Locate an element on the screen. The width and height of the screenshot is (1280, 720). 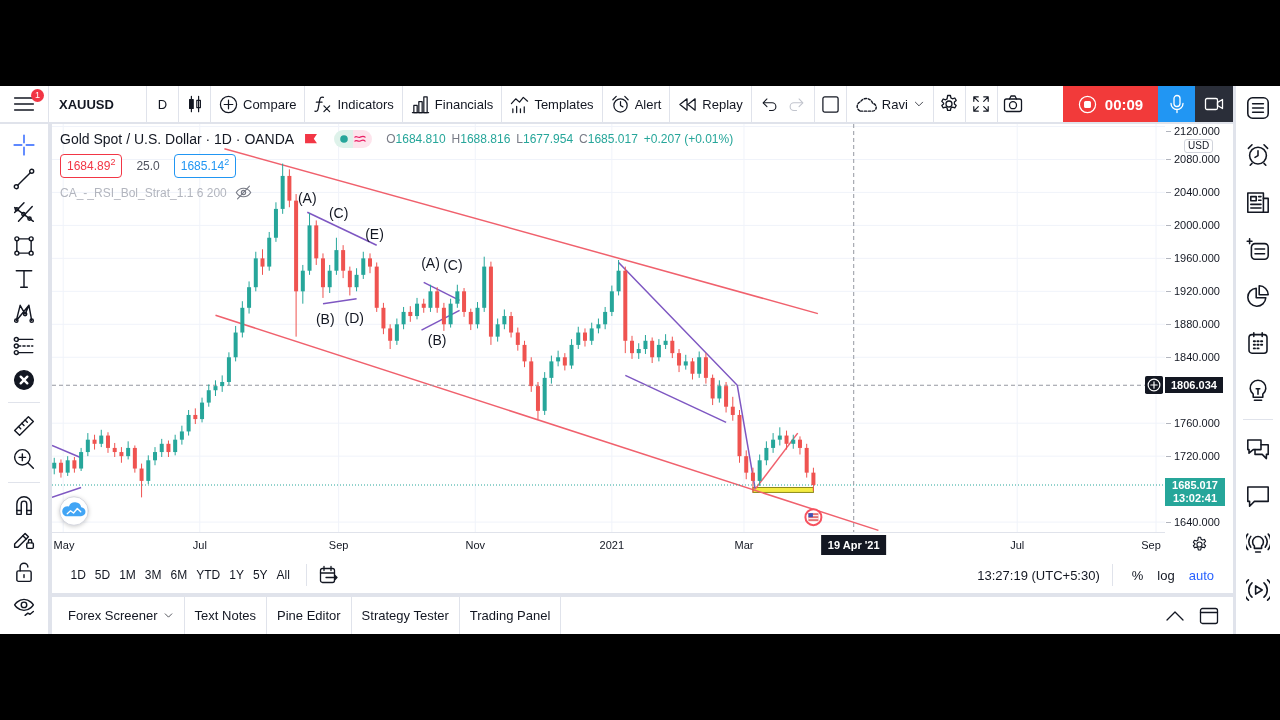
indicator-name: CA_-_RSI_Bol_Strat_1.1 6 200 is located at coordinates (143, 192).